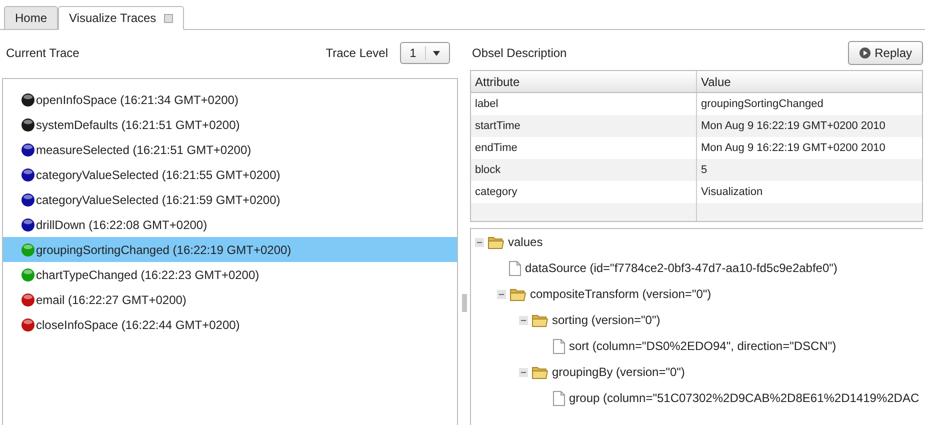  I want to click on trace-event: openInfoSpace (16:21:34 GMT+0200), so click(230, 99).